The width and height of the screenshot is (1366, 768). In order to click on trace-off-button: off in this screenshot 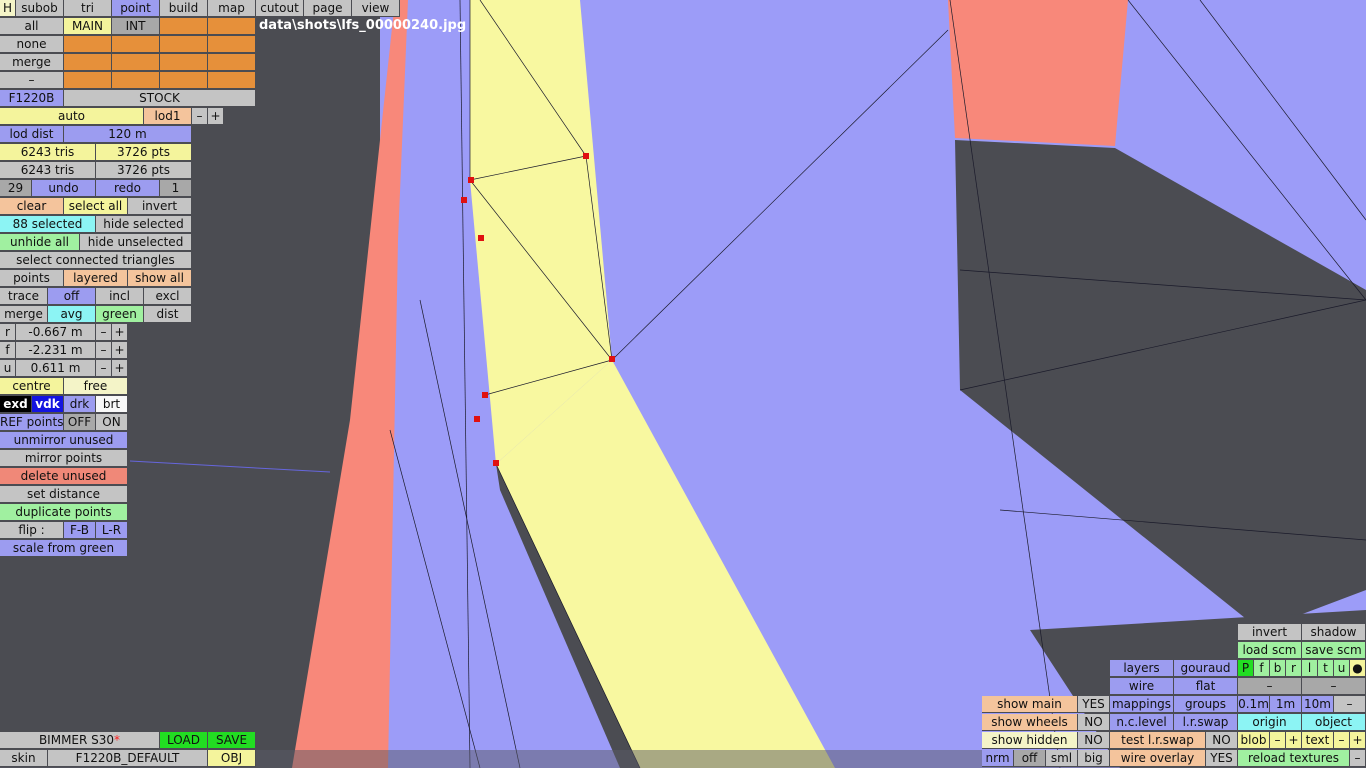, I will do `click(72, 296)`.